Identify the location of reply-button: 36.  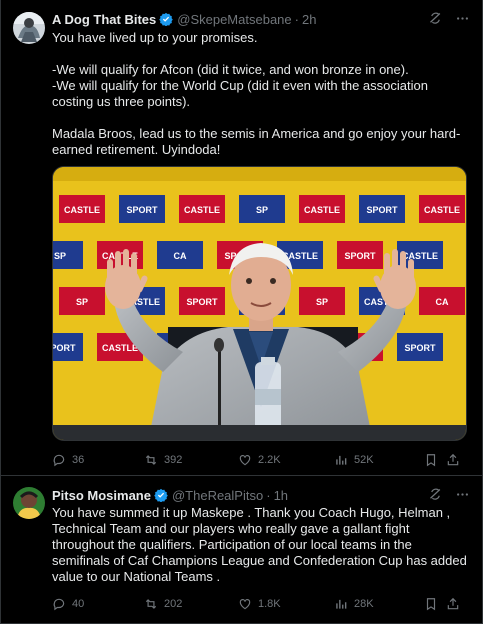
(98, 460).